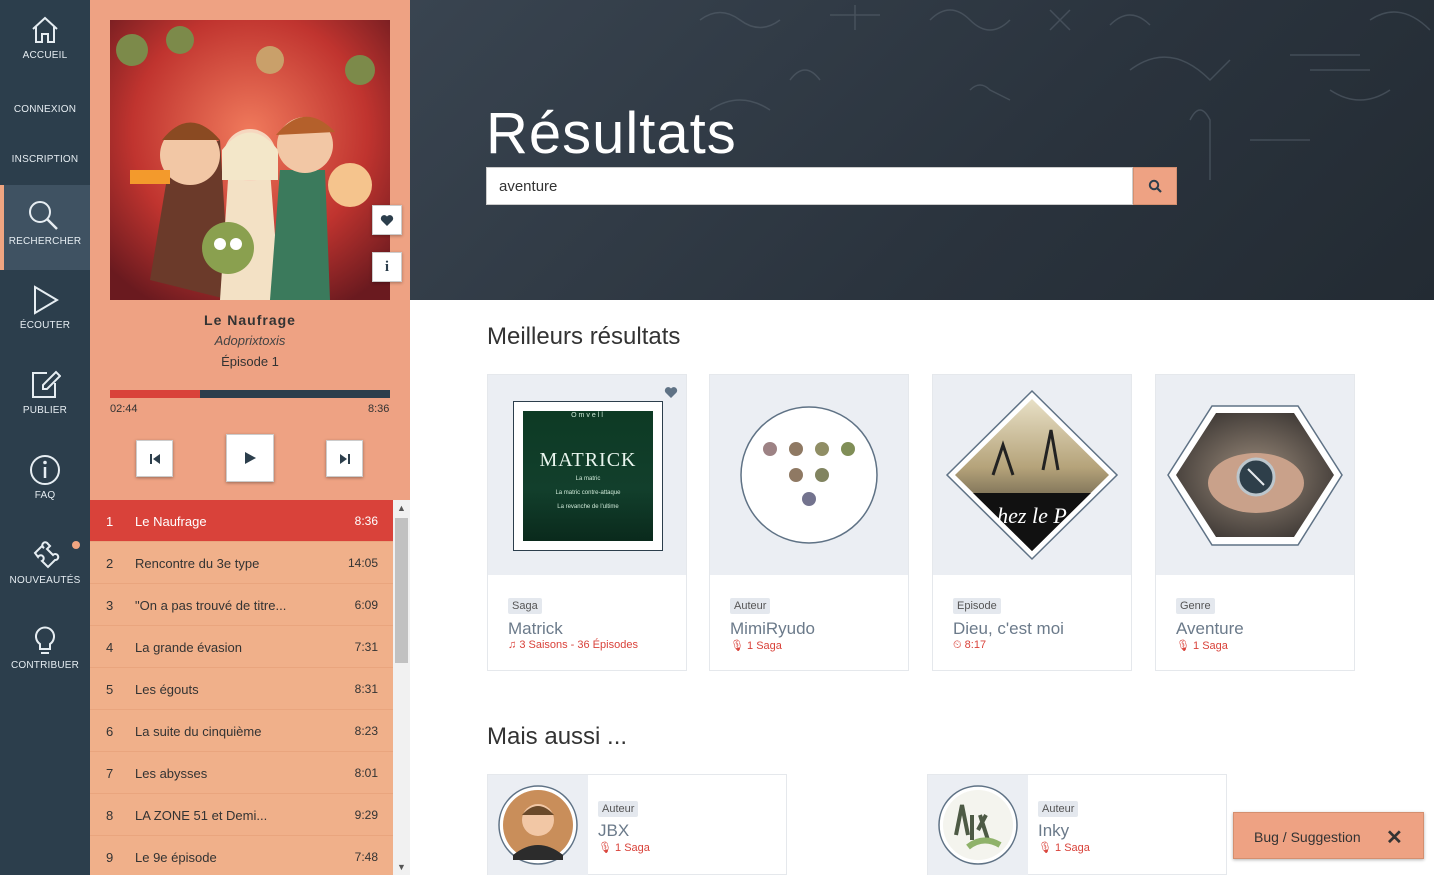 The image size is (1434, 875). I want to click on nav-faq: FAQ, so click(45, 477).